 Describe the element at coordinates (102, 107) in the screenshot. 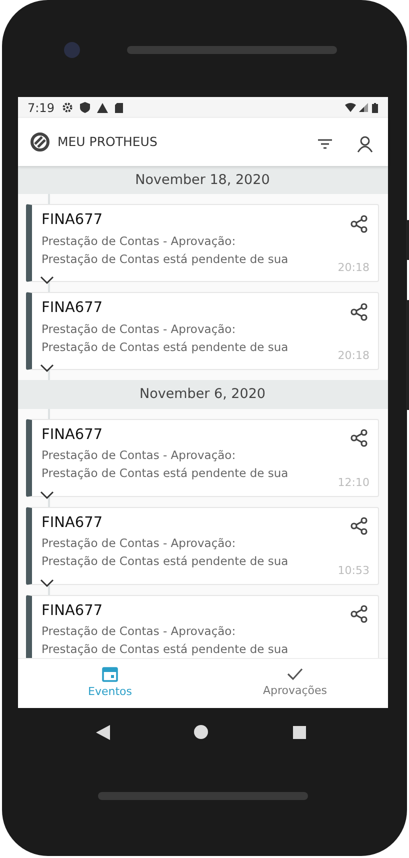

I see `warning-icon` at that location.